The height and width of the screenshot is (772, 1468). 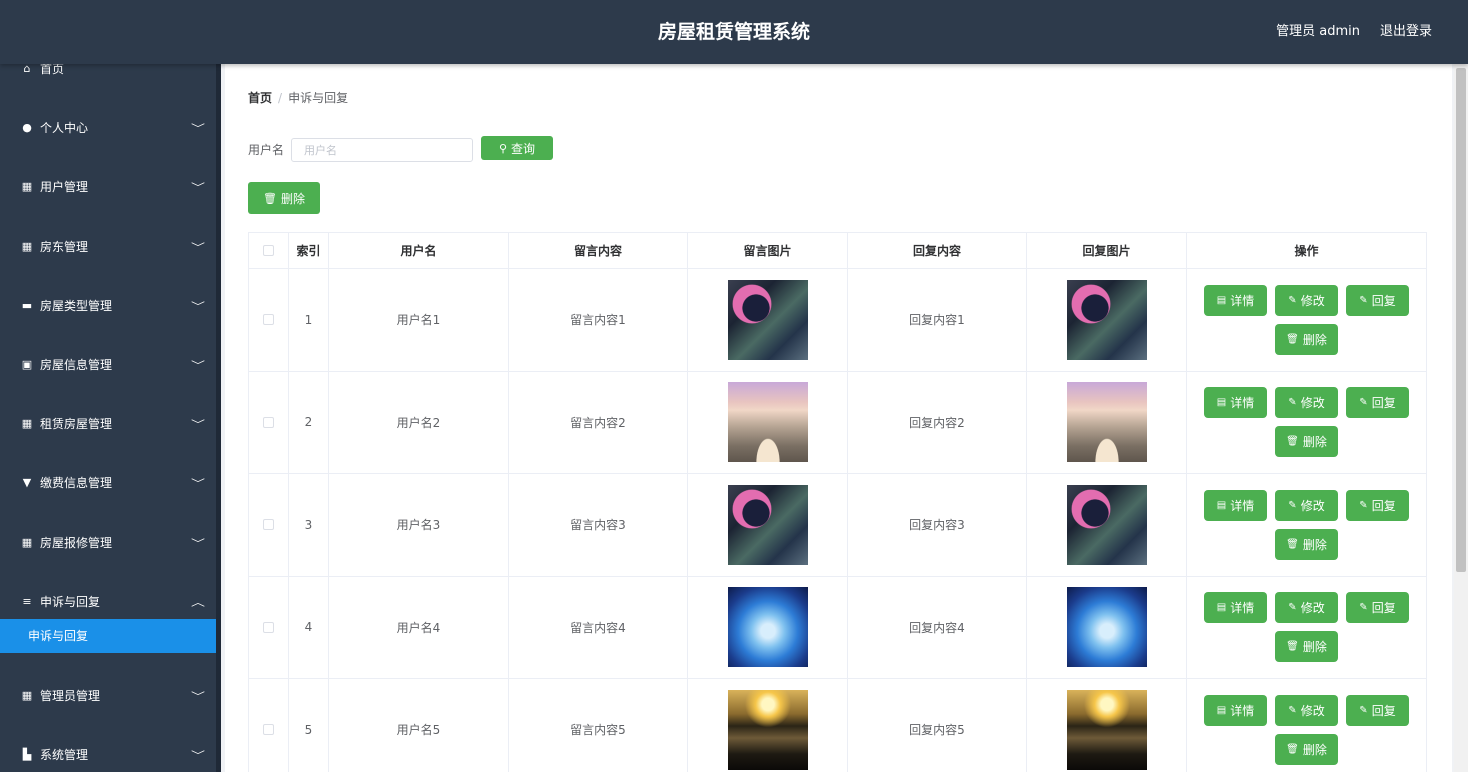 What do you see at coordinates (1318, 31) in the screenshot?
I see `current-user: 管理员 admin` at bounding box center [1318, 31].